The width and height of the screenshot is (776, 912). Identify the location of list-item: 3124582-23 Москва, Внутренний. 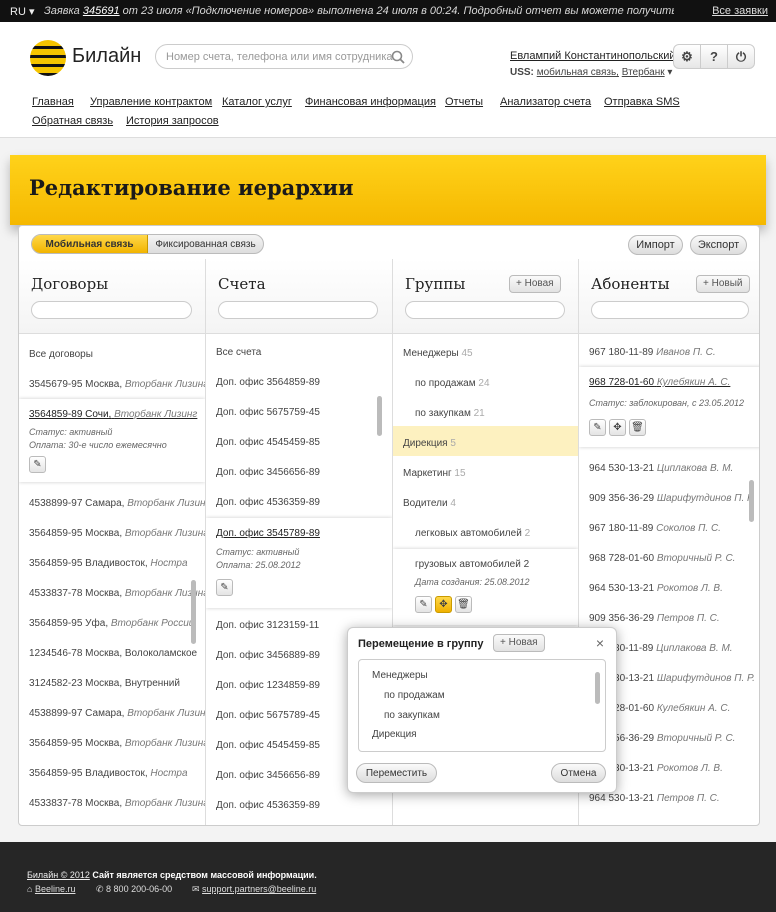
(112, 683).